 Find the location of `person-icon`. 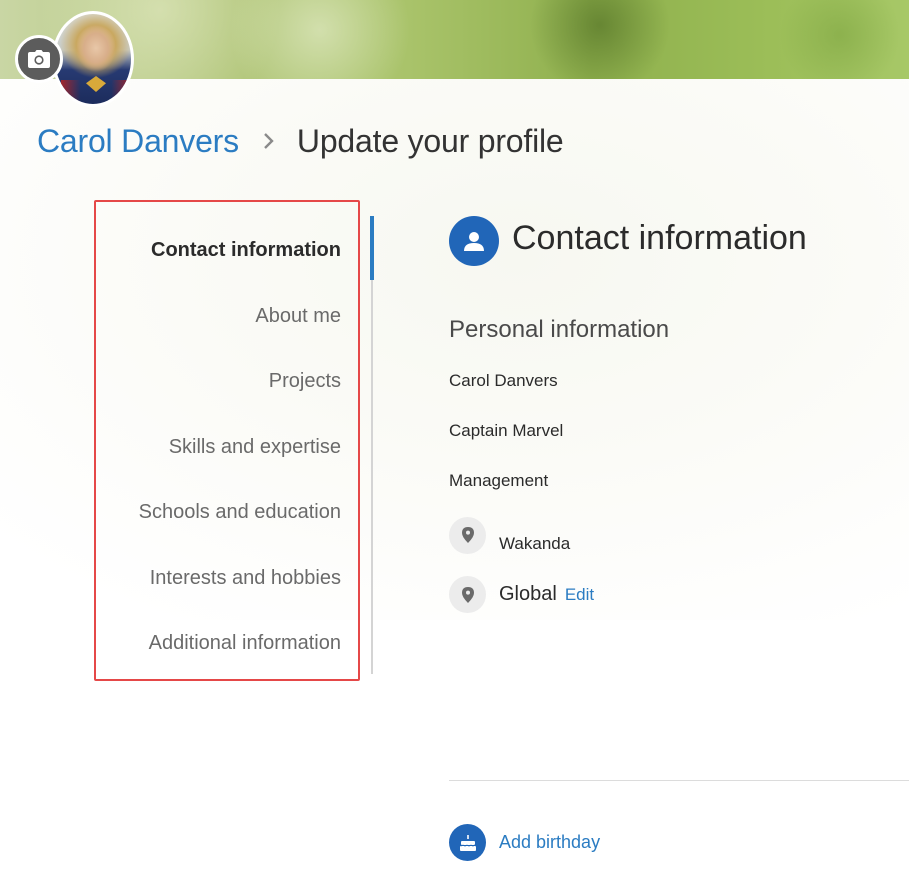

person-icon is located at coordinates (474, 241).